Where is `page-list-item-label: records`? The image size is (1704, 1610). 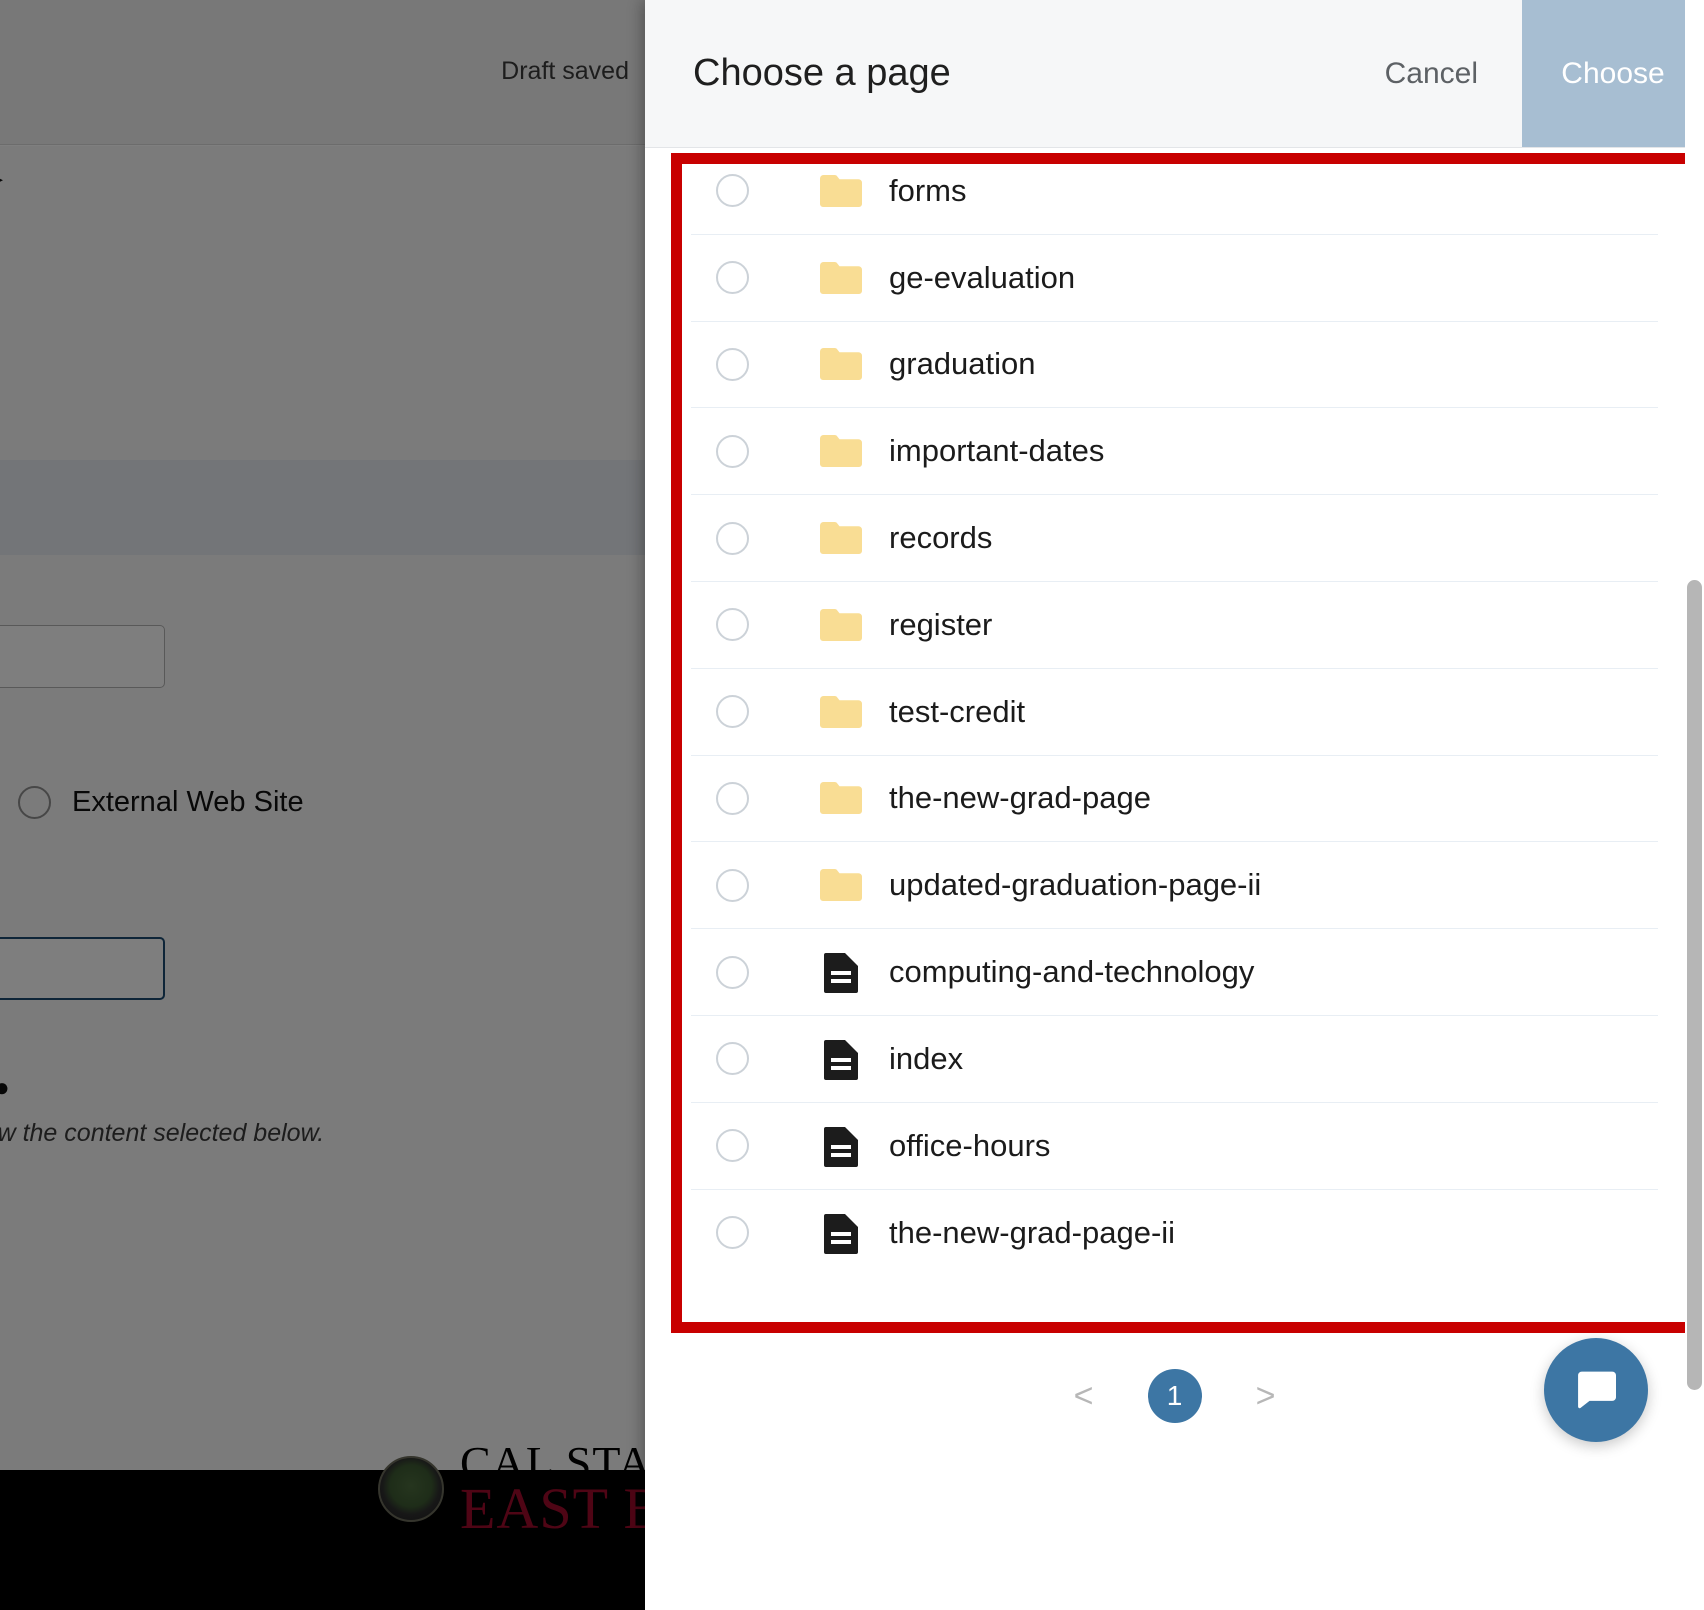
page-list-item-label: records is located at coordinates (941, 538).